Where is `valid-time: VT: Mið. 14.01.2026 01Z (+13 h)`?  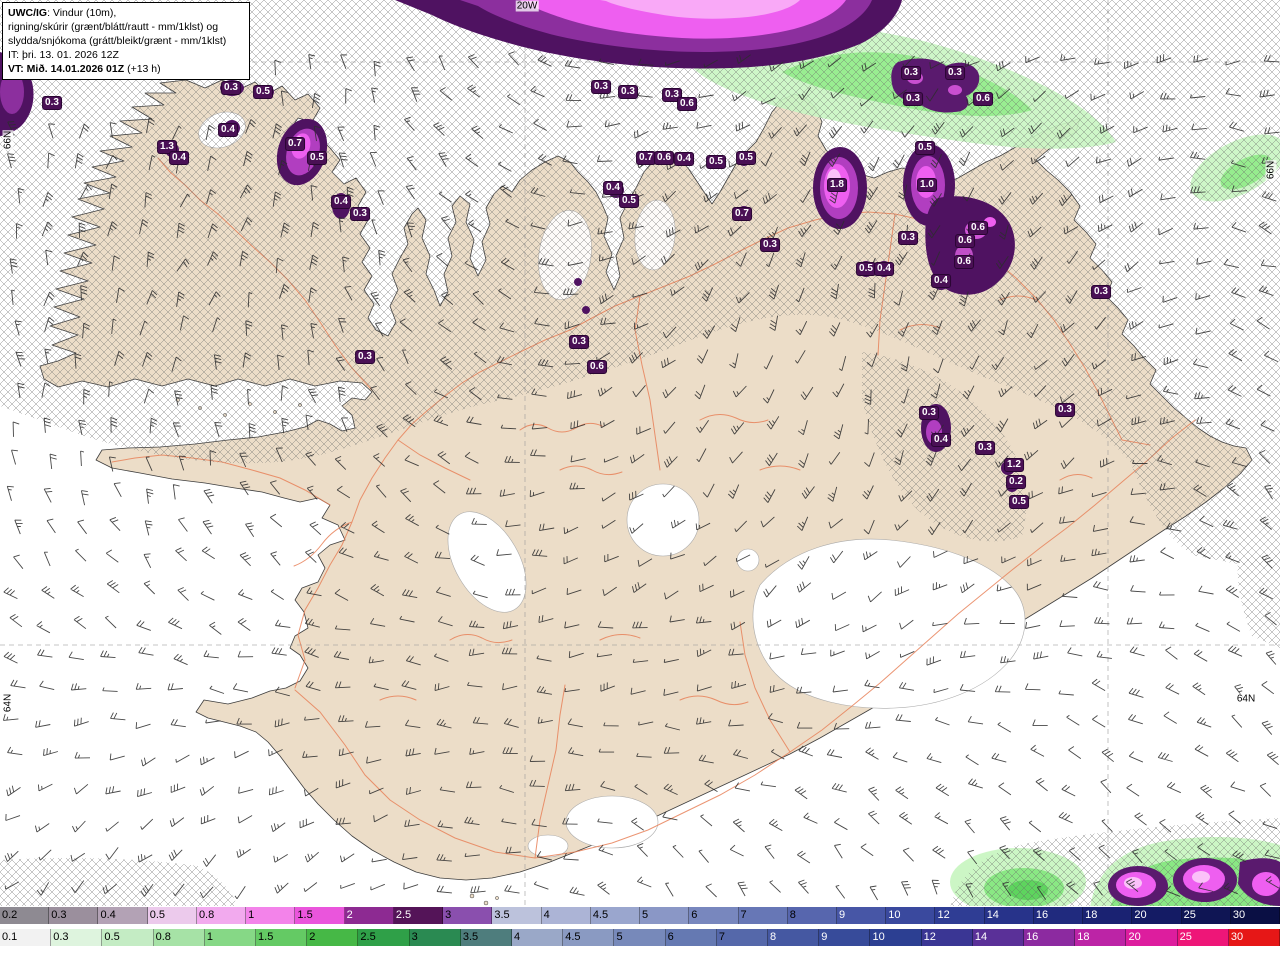 valid-time: VT: Mið. 14.01.2026 01Z (+13 h) is located at coordinates (84, 69).